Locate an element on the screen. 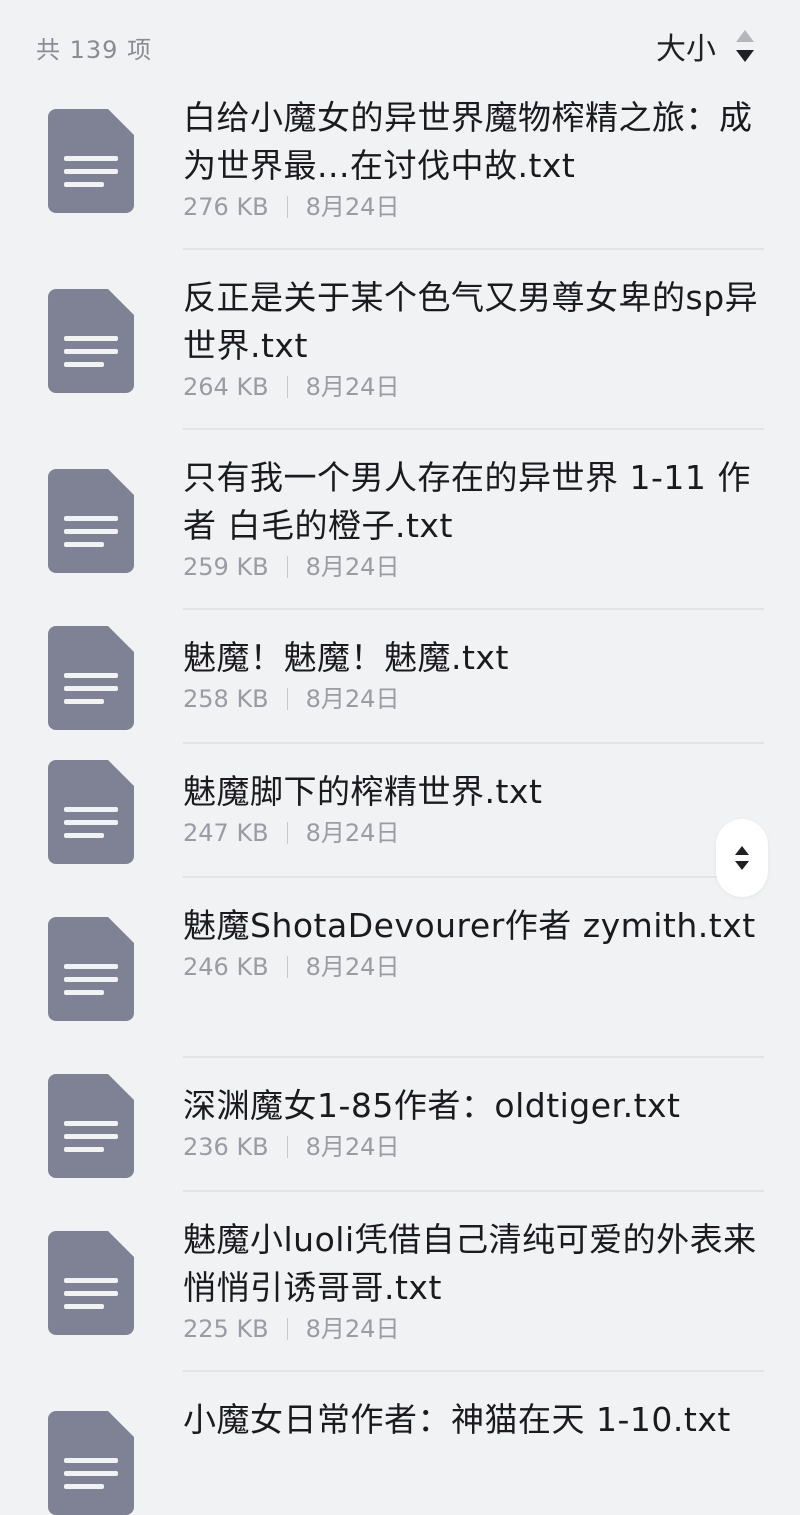 Image resolution: width=800 pixels, height=1515 pixels. file-row: 反正是关于某个色气又男尊女卑的sp异世界.txt 264 KB 8月24日 is located at coordinates (400, 340).